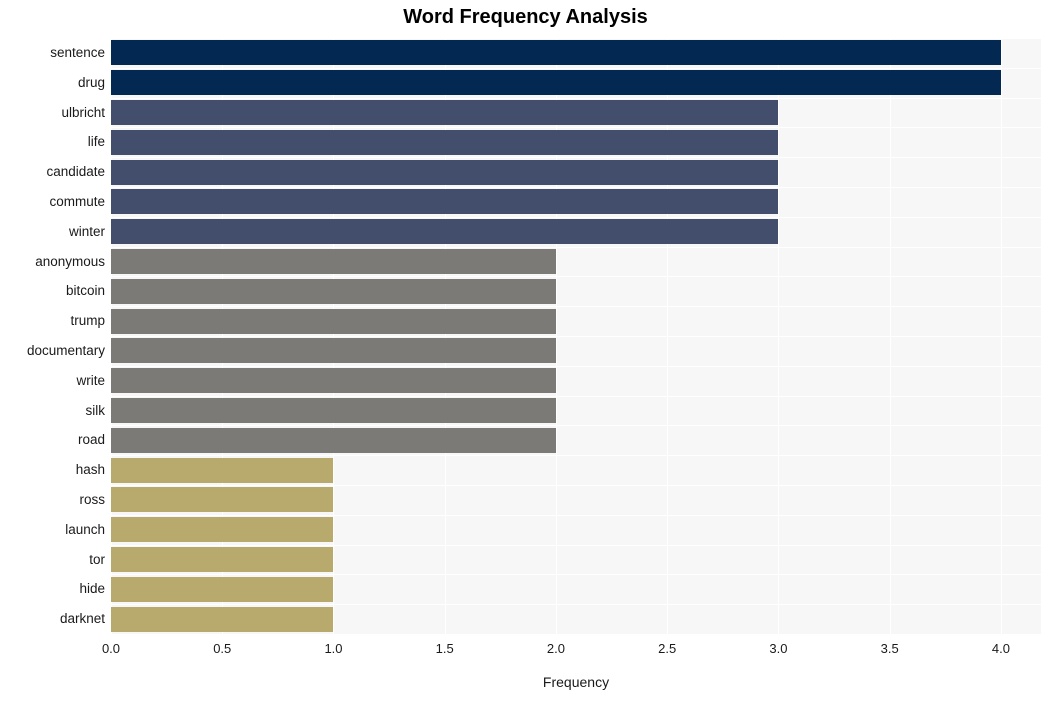 Image resolution: width=1051 pixels, height=701 pixels. I want to click on y-axis-label: launch, so click(85, 529).